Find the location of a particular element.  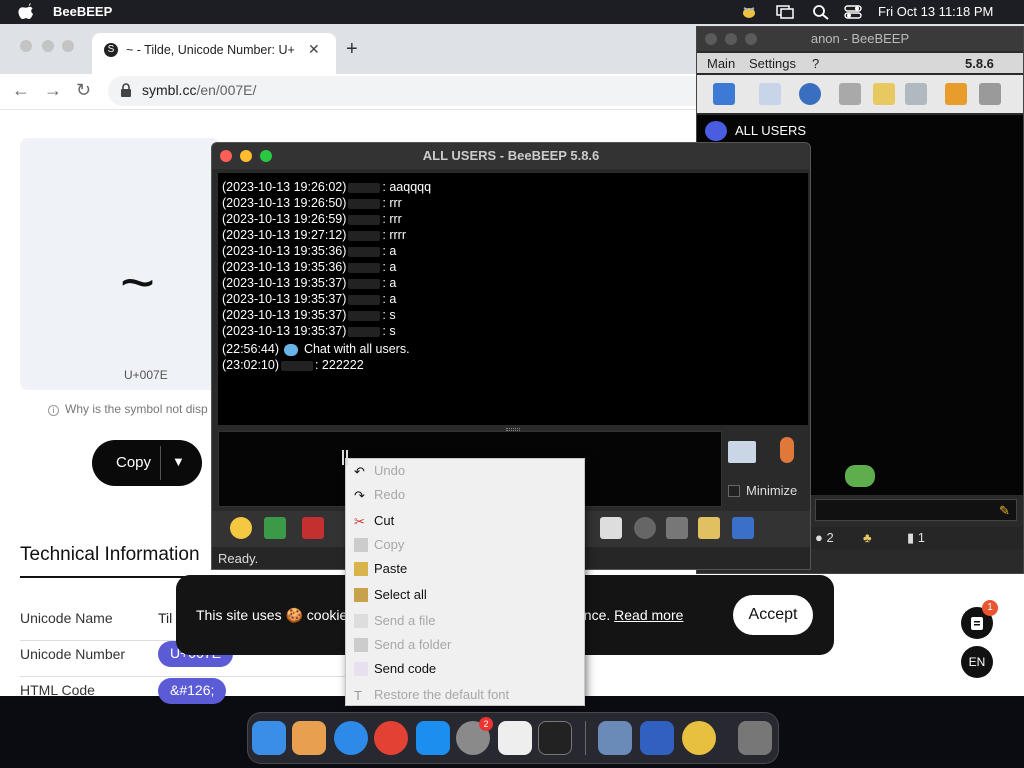

chat-message: (2023-10-13 19:35:36): a is located at coordinates (309, 251).